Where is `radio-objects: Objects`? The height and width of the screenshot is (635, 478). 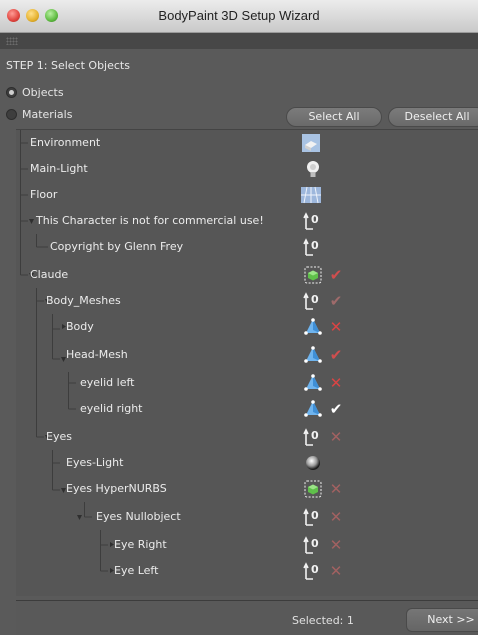
radio-objects: Objects is located at coordinates (35, 92).